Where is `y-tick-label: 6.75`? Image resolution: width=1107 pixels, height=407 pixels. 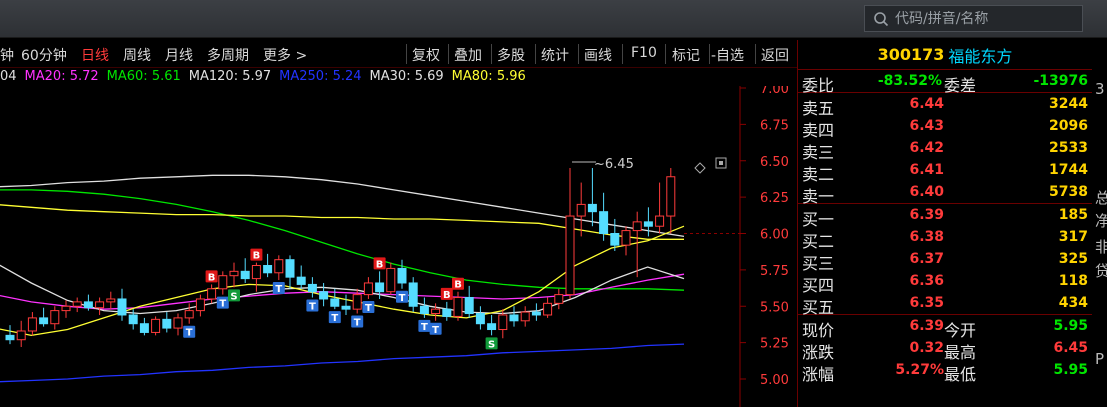
y-tick-label: 6.75 is located at coordinates (774, 125).